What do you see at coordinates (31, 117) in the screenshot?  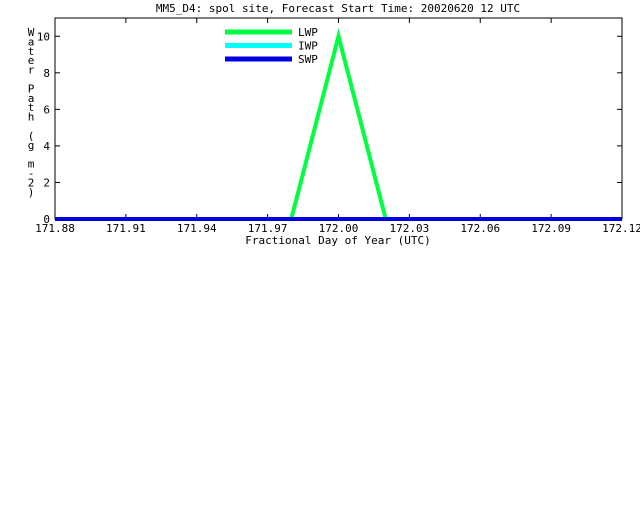 I see `y-axis-label-char: h` at bounding box center [31, 117].